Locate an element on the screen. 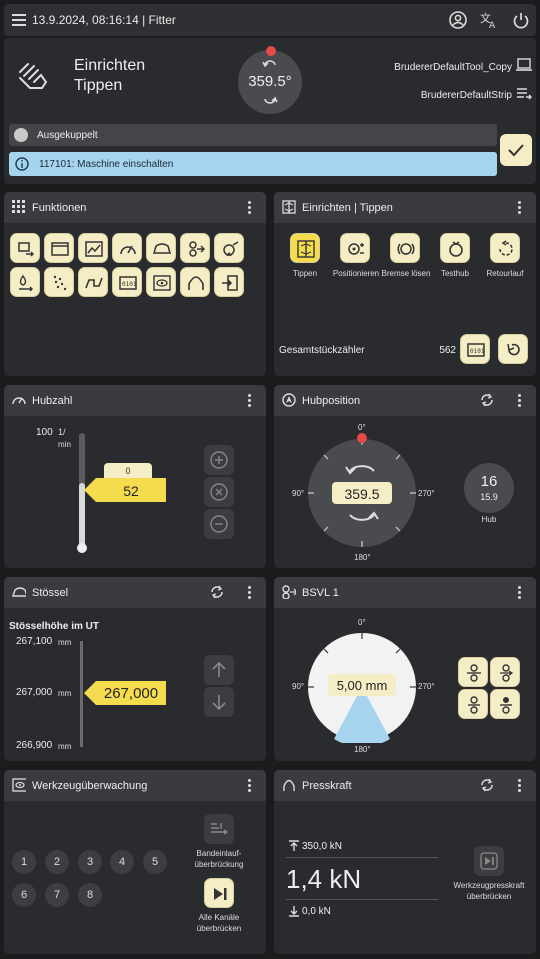  func-spray-button is located at coordinates (59, 282).